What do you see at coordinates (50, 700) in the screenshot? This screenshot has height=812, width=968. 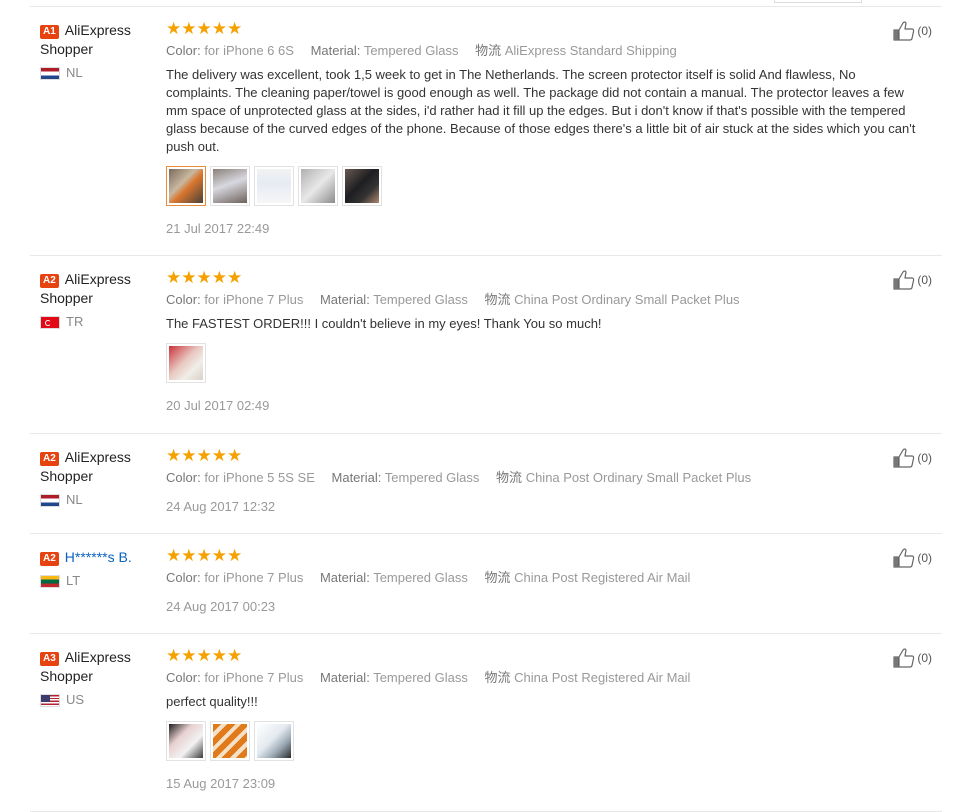 I see `flag-us-icon` at bounding box center [50, 700].